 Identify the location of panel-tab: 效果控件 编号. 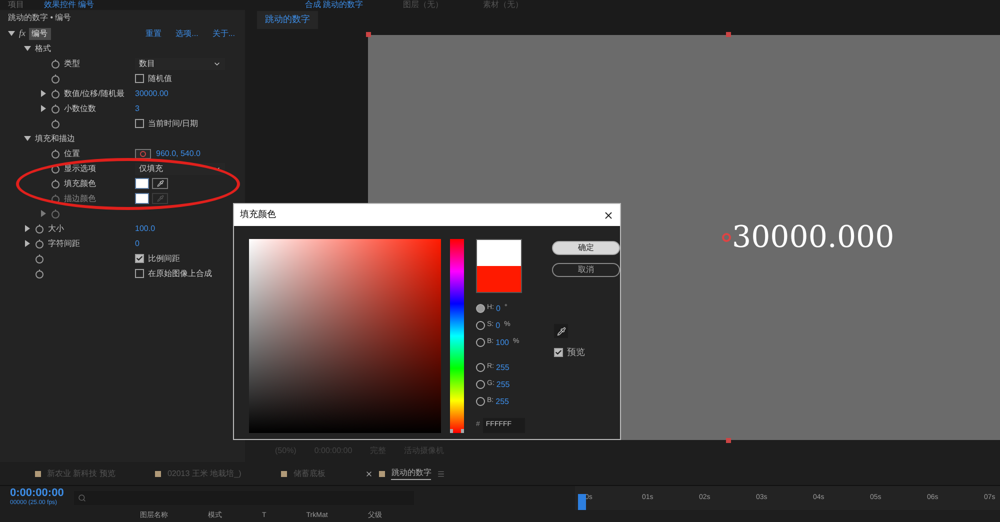
(69, 5).